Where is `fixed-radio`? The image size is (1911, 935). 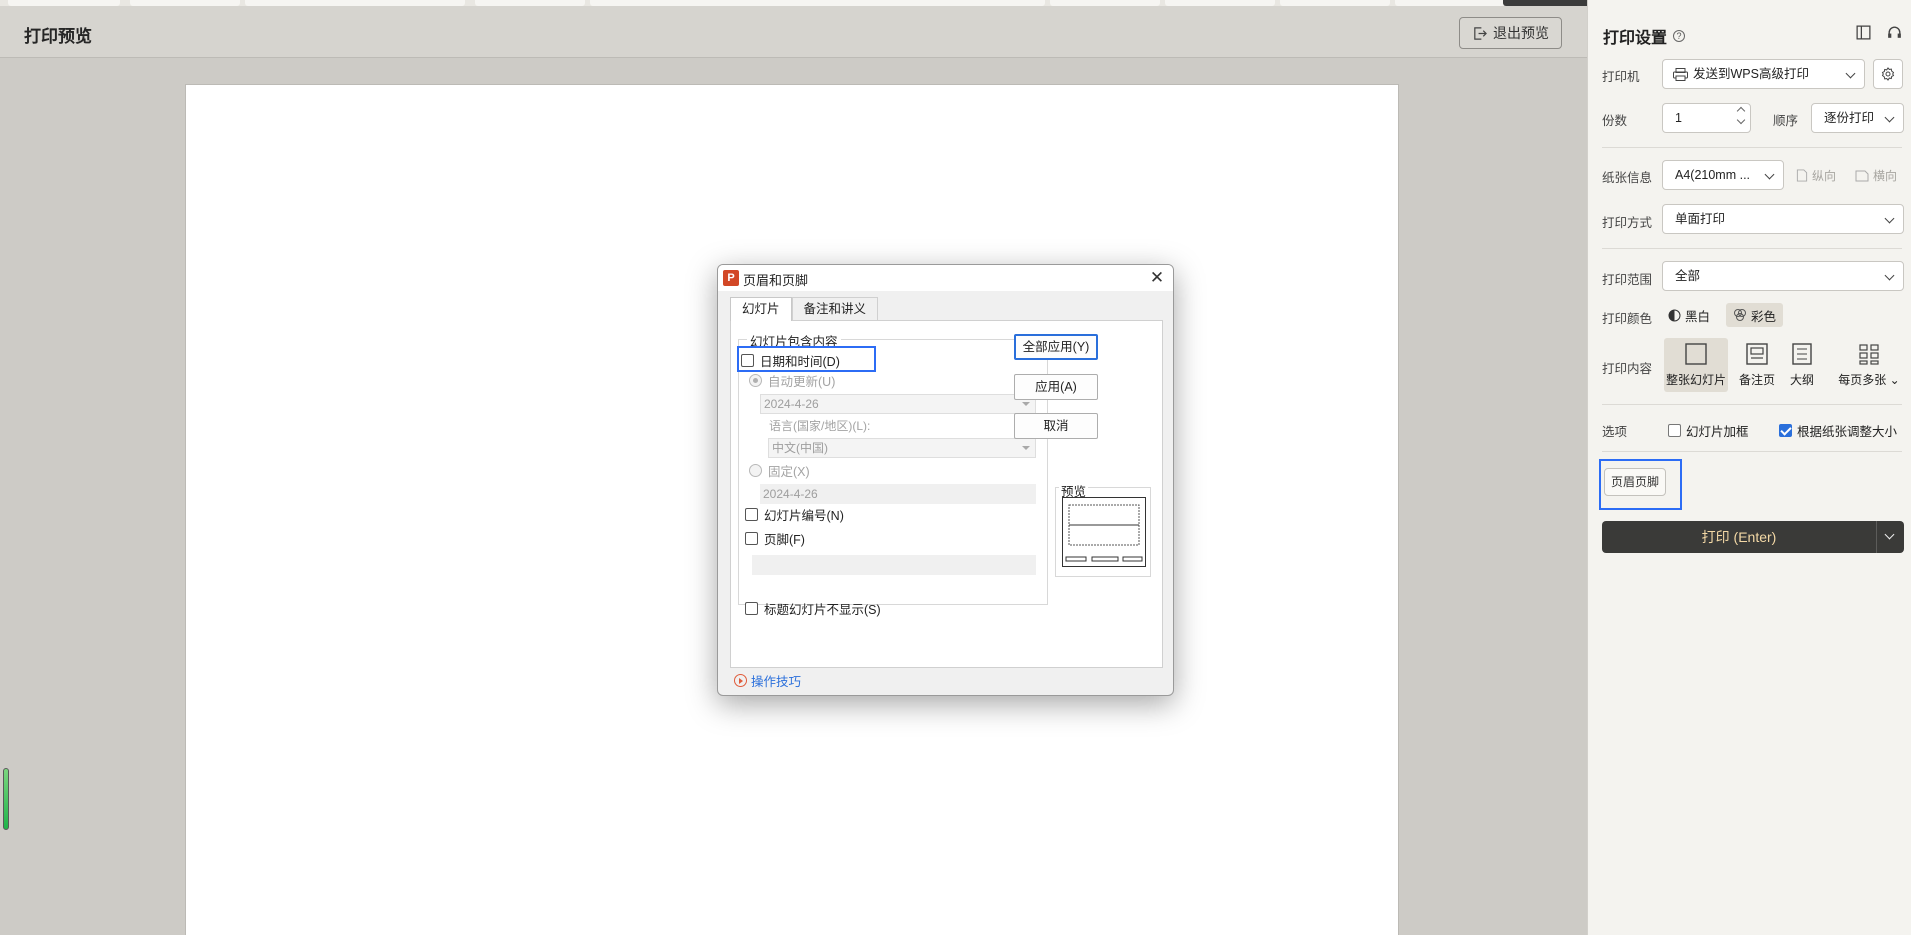 fixed-radio is located at coordinates (755, 470).